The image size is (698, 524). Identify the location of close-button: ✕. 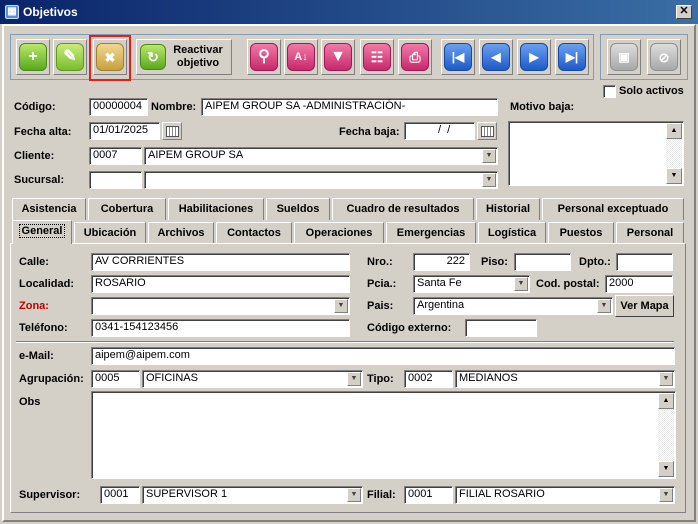
(684, 12).